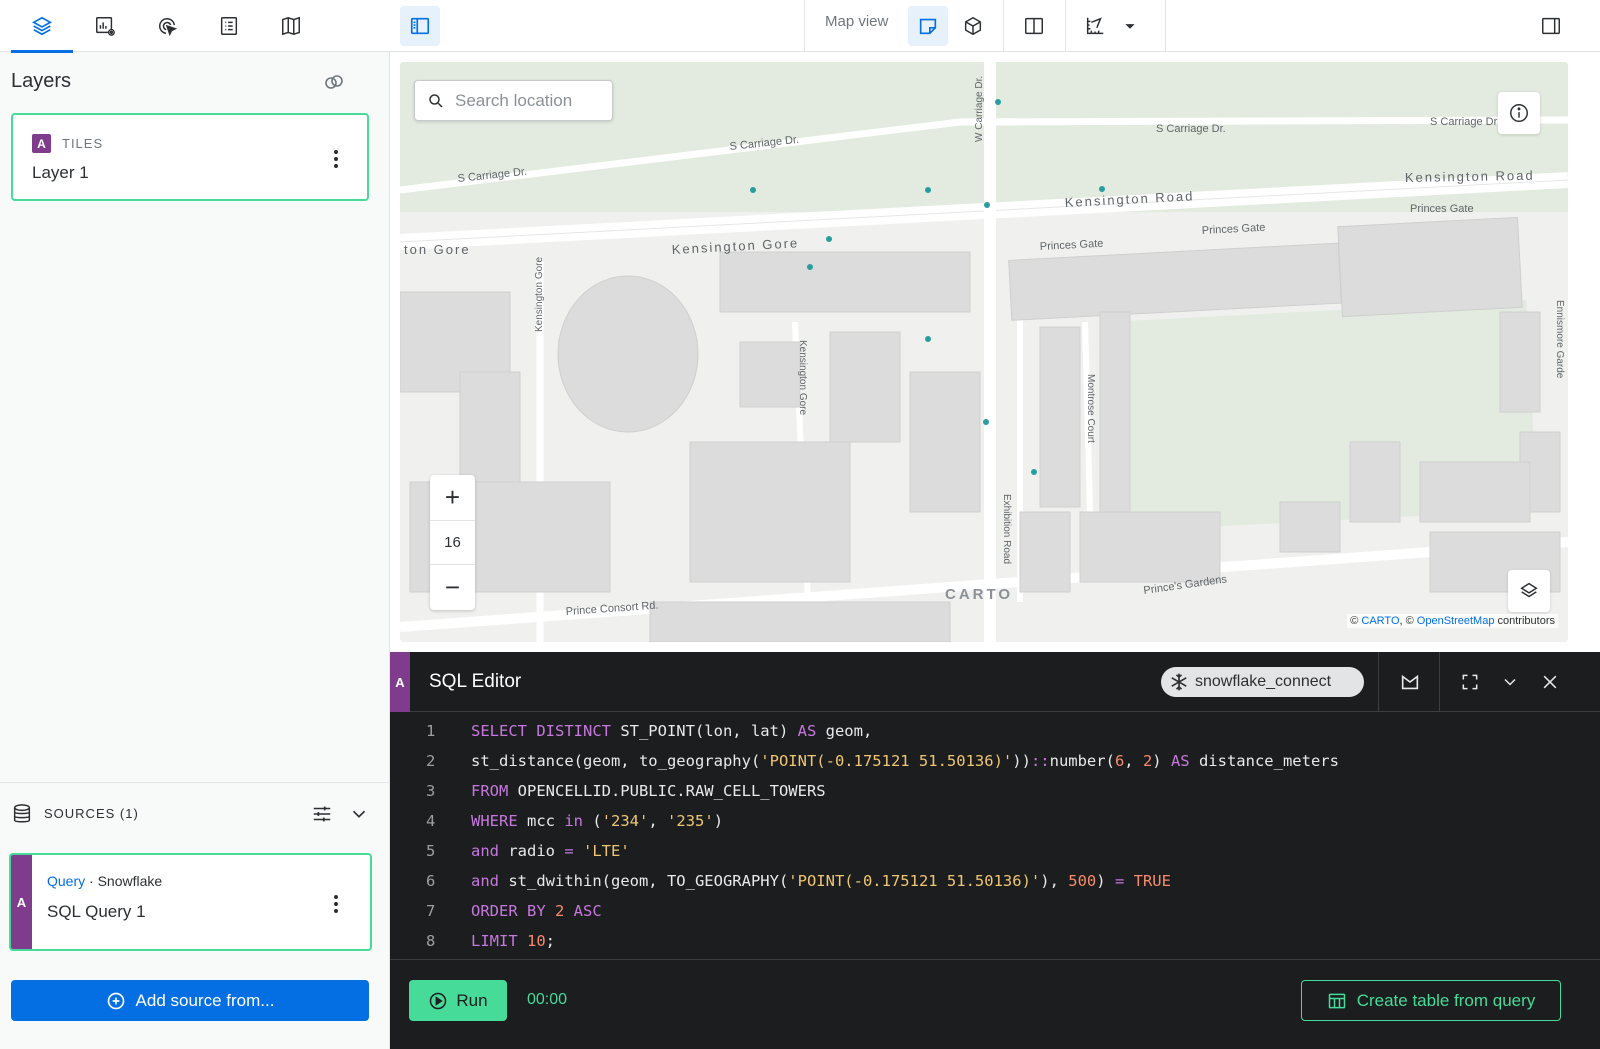  I want to click on carto-logo: CARTO, so click(979, 594).